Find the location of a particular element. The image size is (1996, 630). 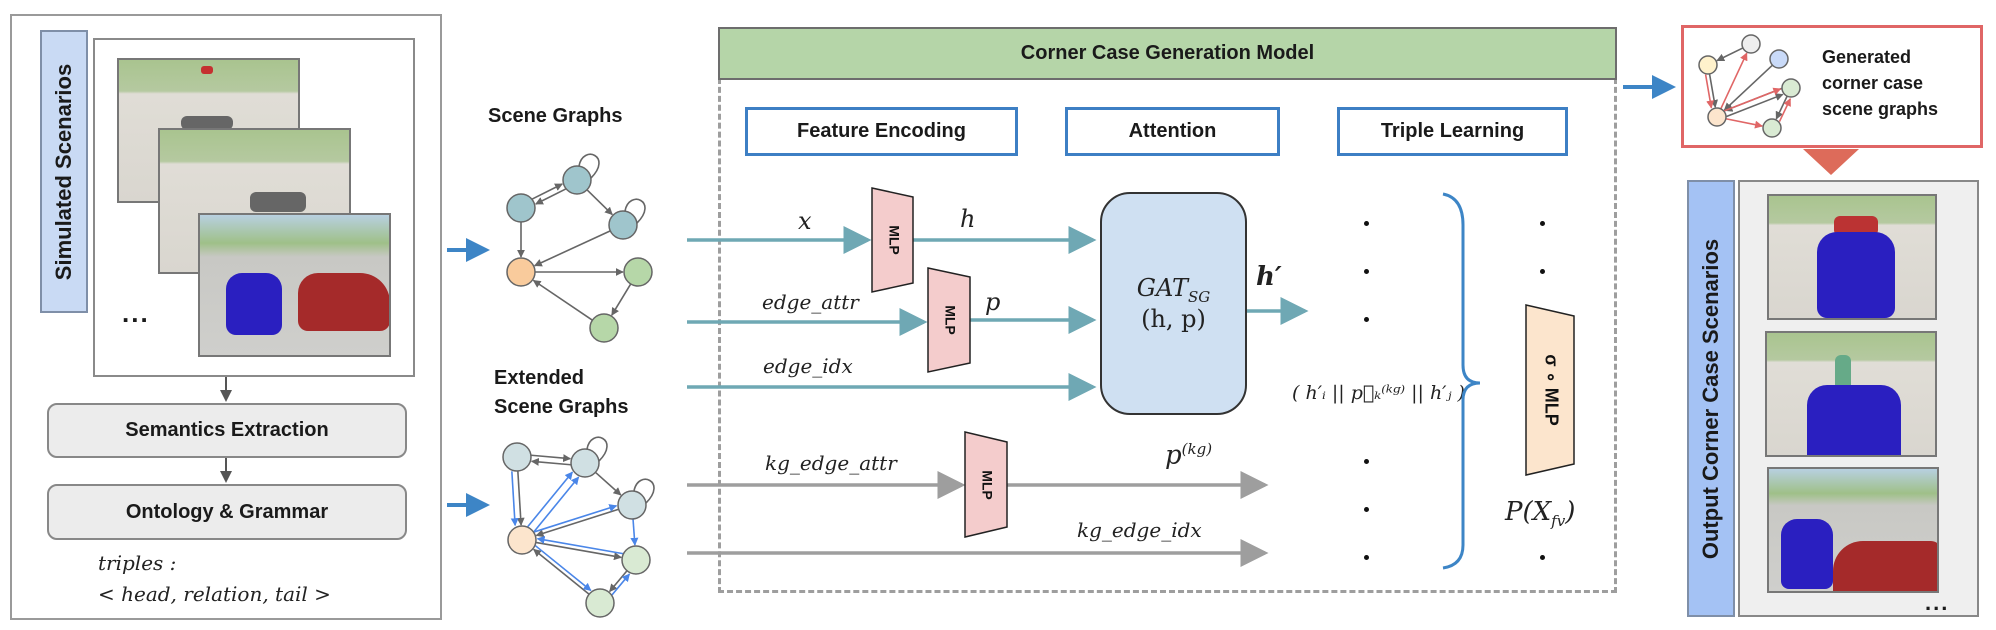

svg-text: σ ∘ MLP is located at coordinates (1551, 390).